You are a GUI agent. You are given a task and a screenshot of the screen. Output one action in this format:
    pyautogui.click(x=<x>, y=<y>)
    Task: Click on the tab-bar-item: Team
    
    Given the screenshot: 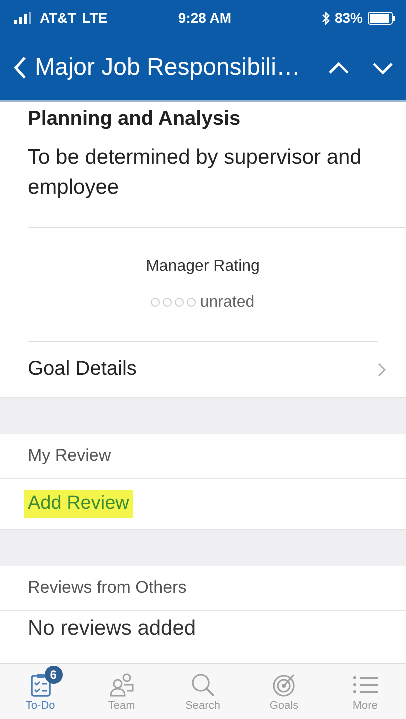 What is the action you would take?
    pyautogui.click(x=121, y=691)
    